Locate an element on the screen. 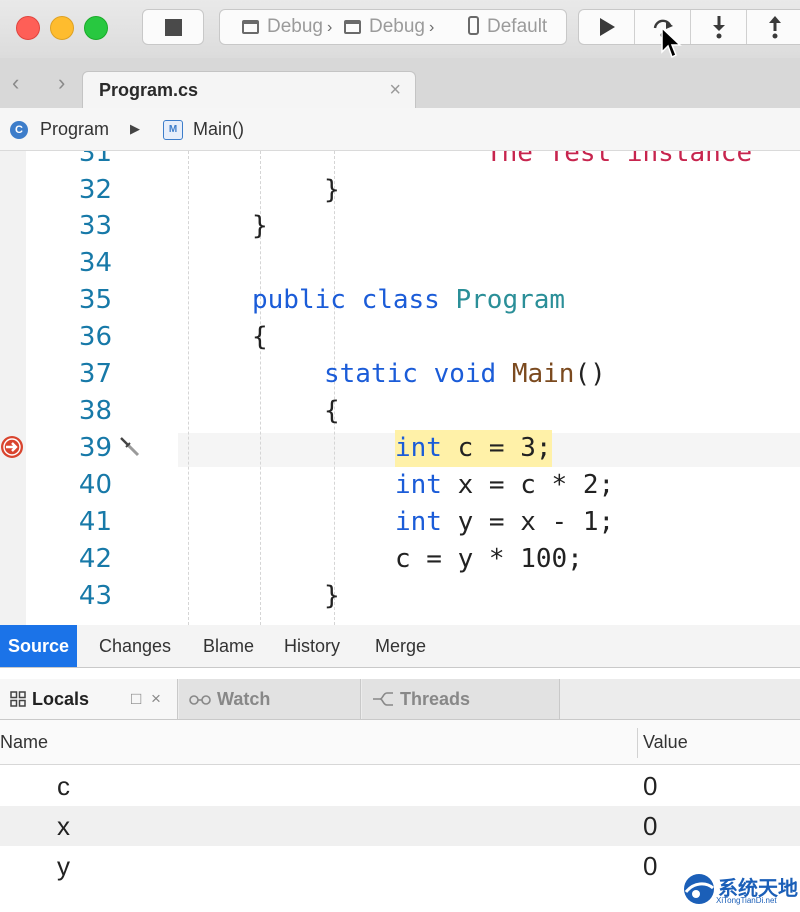  code-line: 40 int x = c * 2; is located at coordinates (346, 485).